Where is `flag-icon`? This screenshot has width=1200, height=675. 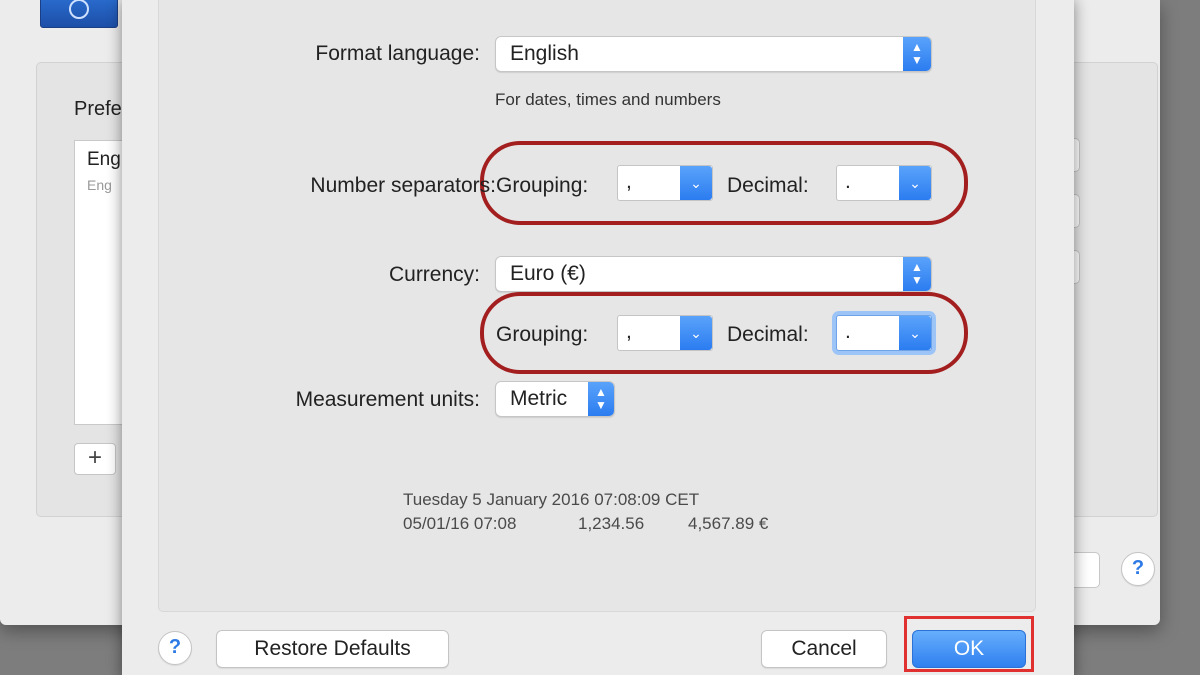 flag-icon is located at coordinates (79, 14).